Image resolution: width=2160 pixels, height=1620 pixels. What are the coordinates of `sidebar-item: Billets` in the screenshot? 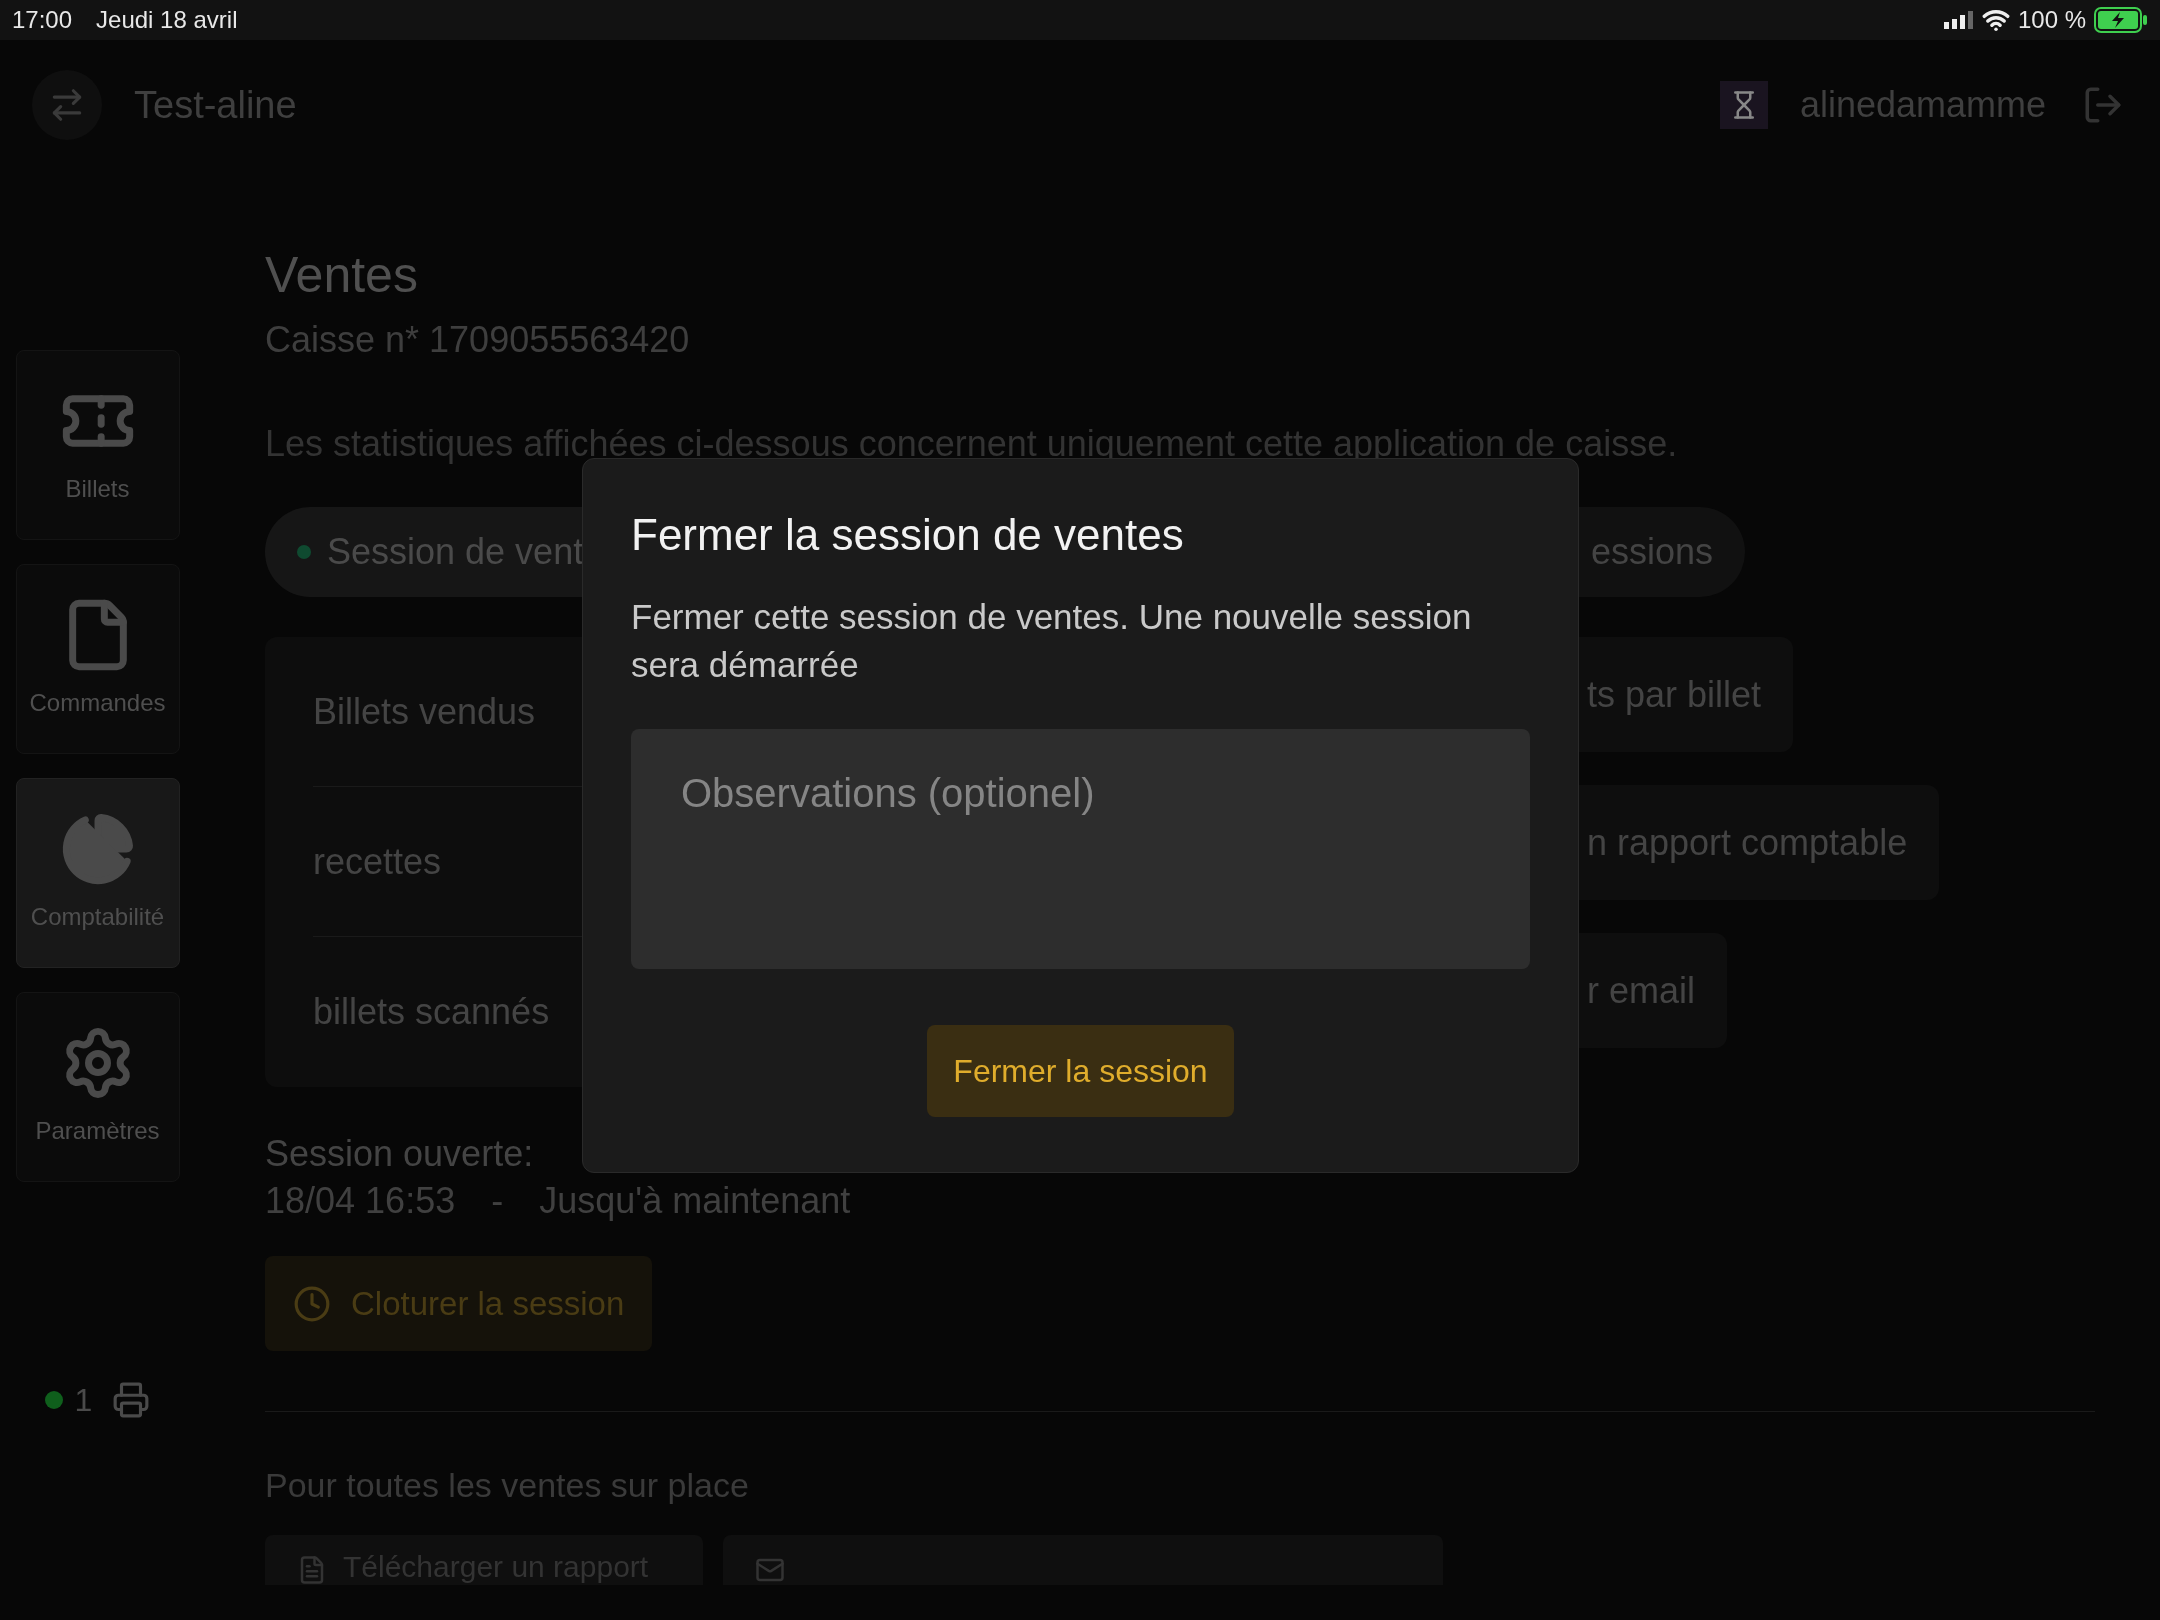 It's located at (97, 445).